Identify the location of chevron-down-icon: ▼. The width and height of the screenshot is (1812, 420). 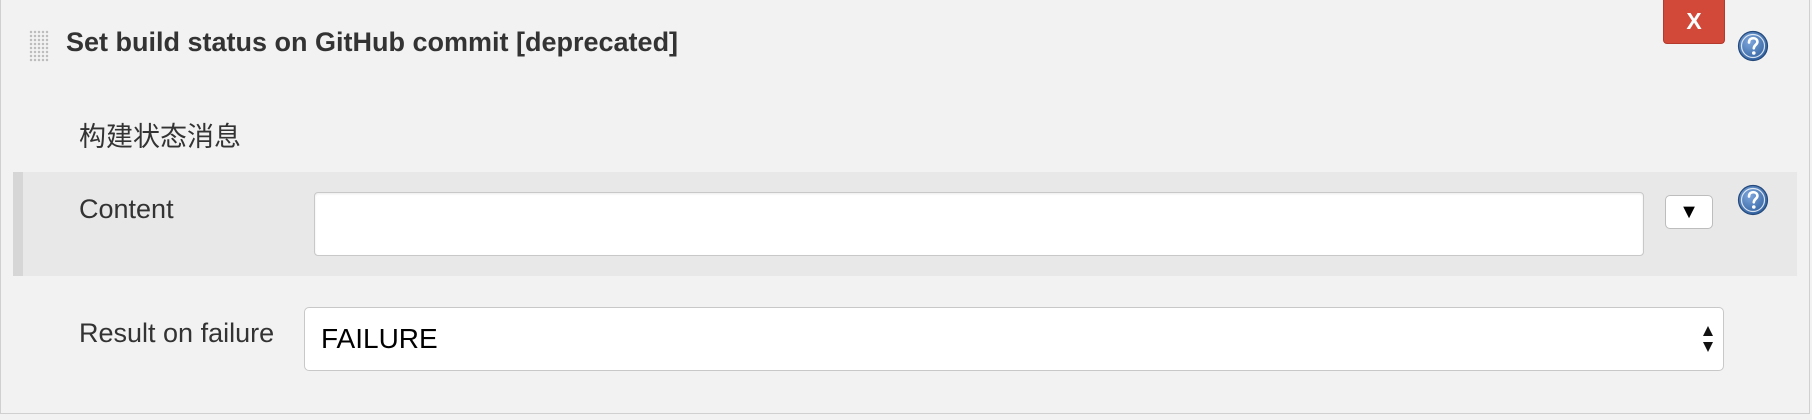
(1689, 211).